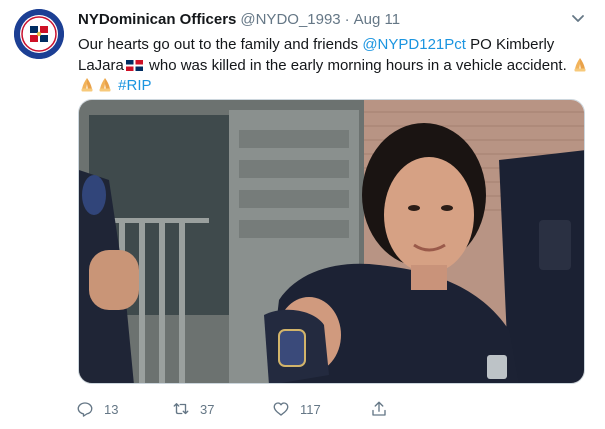 This screenshot has height=429, width=605. Describe the element at coordinates (414, 44) in the screenshot. I see `mention-link: @NYPD121Pct` at that location.